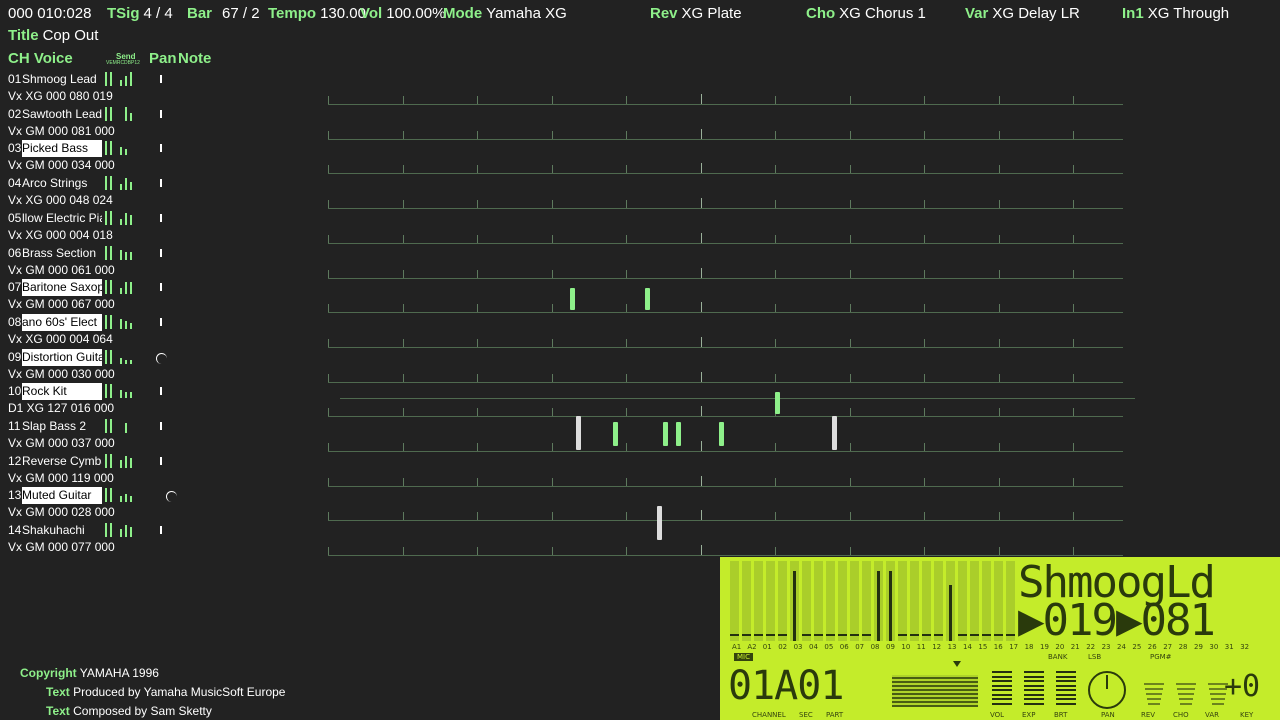 This screenshot has height=720, width=1280. What do you see at coordinates (85, 461) in the screenshot?
I see `channel-row: 12Reverse Cymbal` at bounding box center [85, 461].